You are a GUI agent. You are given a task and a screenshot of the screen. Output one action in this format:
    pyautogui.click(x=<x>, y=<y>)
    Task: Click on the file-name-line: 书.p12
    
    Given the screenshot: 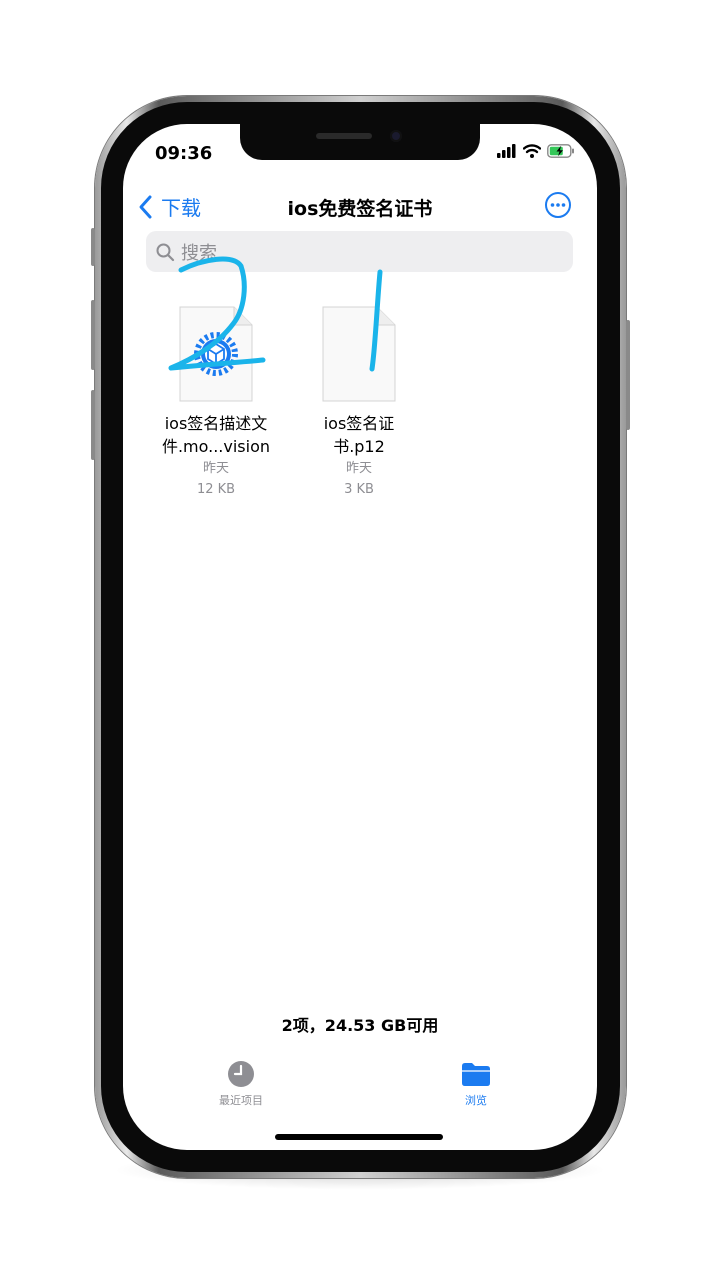 What is the action you would take?
    pyautogui.click(x=359, y=446)
    